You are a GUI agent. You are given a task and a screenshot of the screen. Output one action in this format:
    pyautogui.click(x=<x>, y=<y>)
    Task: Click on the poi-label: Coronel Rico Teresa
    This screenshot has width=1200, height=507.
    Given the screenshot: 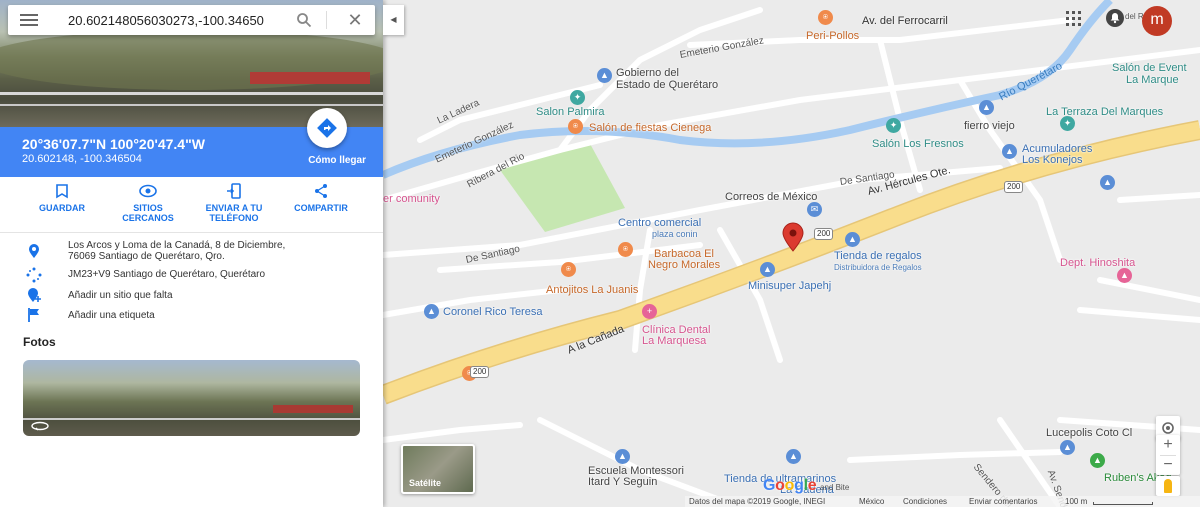 What is the action you would take?
    pyautogui.click(x=492, y=312)
    